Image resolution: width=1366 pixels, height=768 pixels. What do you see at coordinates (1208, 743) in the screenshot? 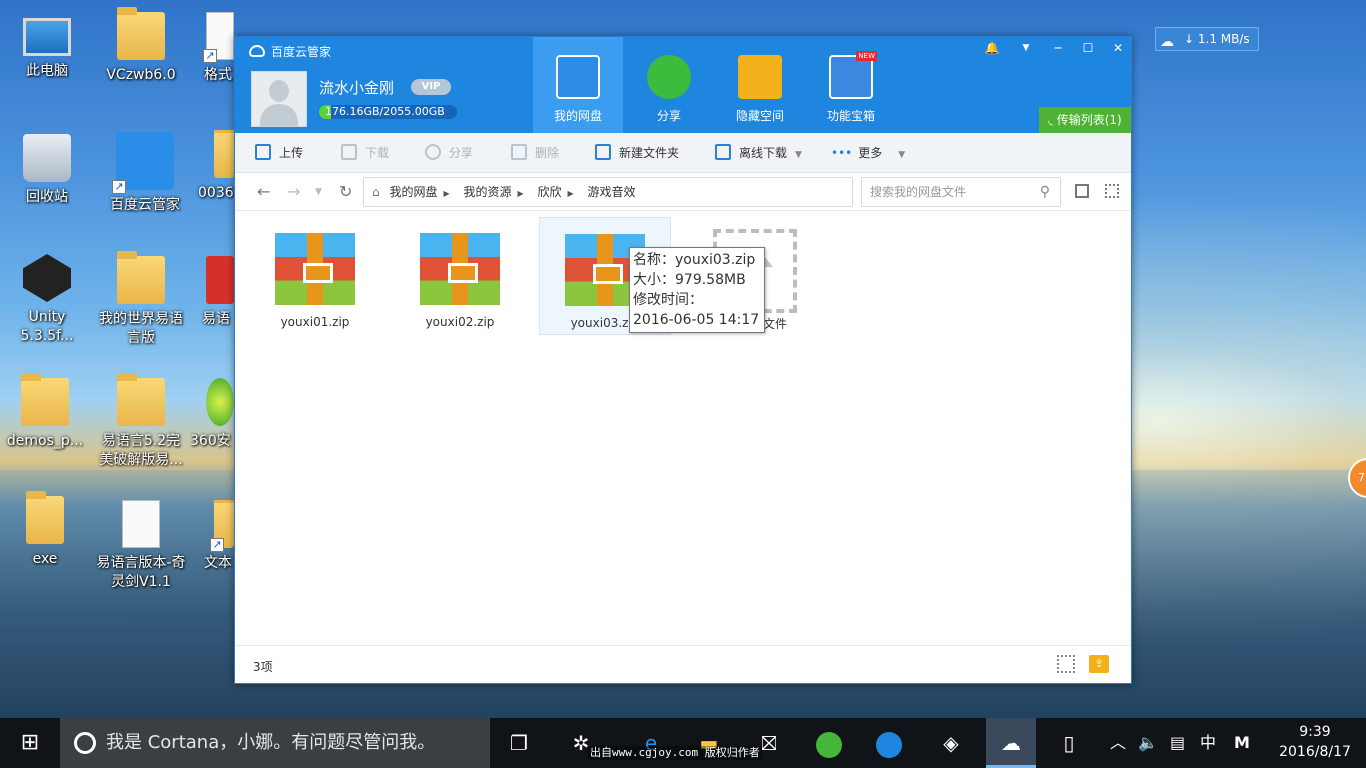
I see `ime-indicator: 中` at bounding box center [1208, 743].